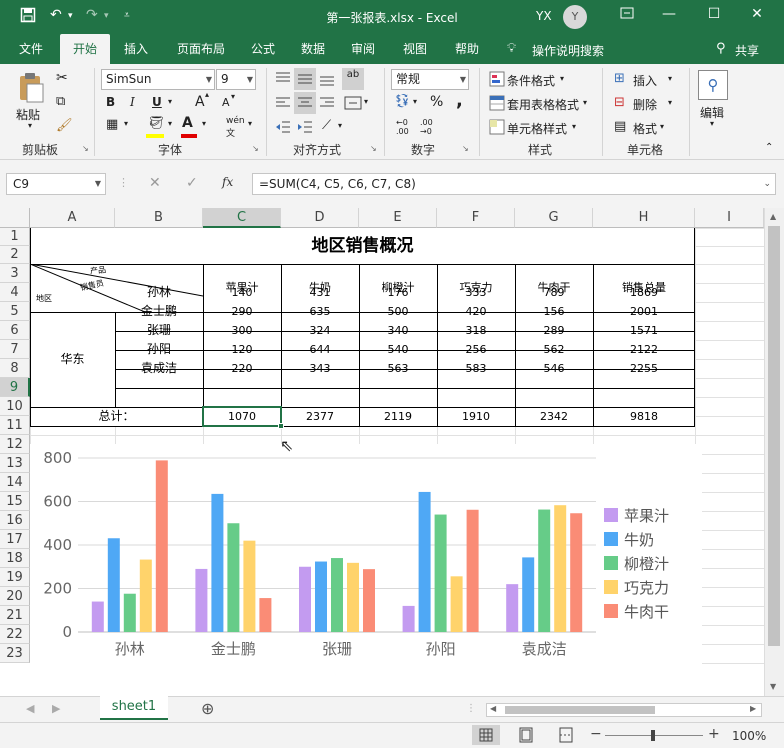 The image size is (784, 748). I want to click on next-sheet-icon: ▶, so click(56, 708).